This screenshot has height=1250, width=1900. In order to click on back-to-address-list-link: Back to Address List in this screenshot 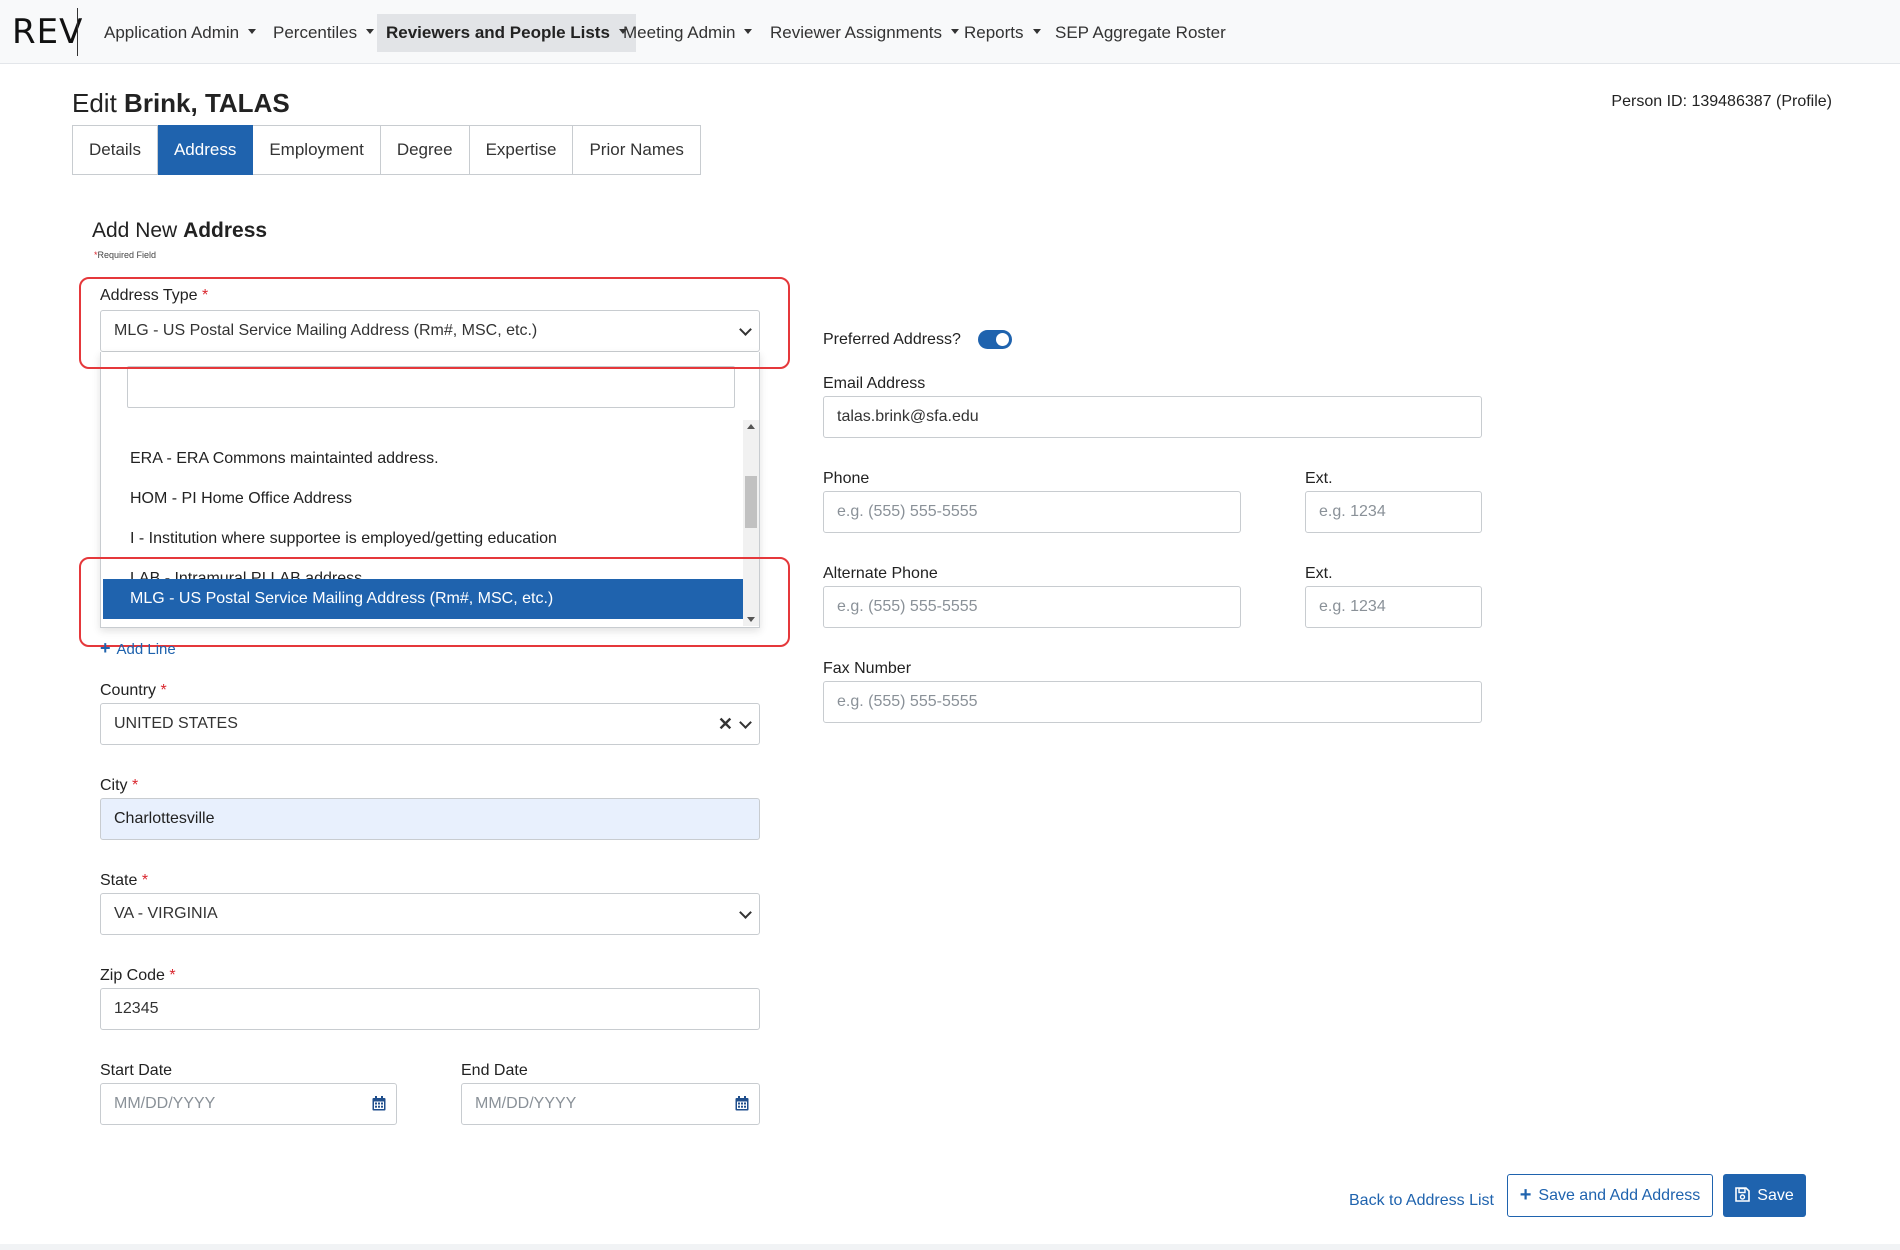, I will do `click(1421, 1201)`.